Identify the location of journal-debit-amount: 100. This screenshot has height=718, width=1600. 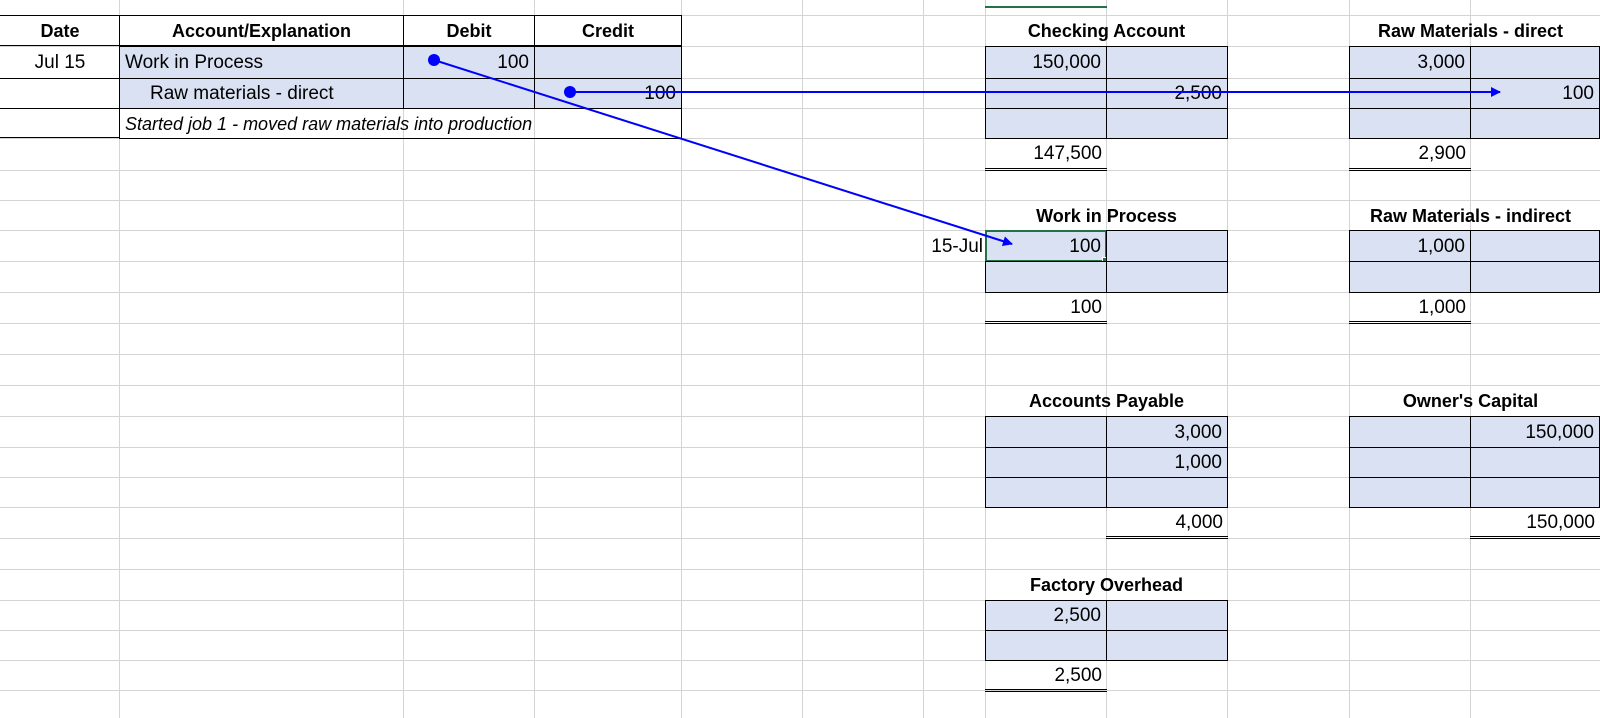
(469, 62).